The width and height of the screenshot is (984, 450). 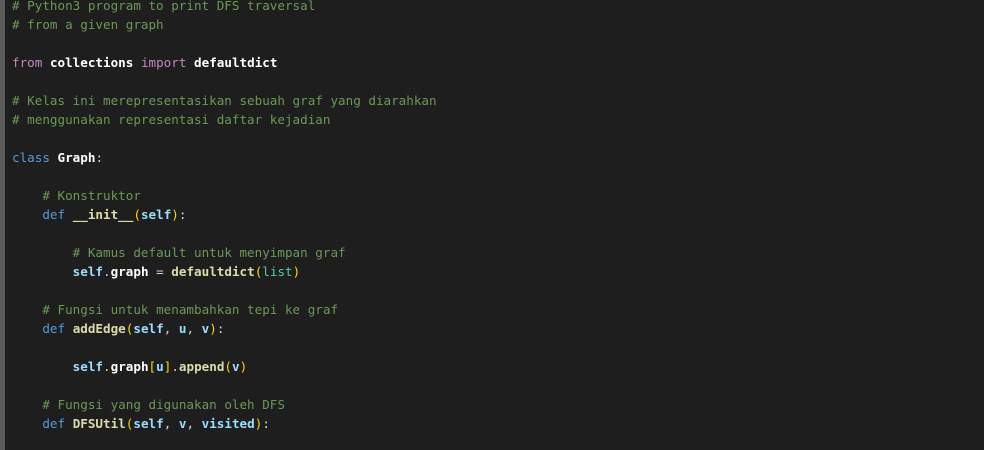 What do you see at coordinates (103, 214) in the screenshot?
I see `code-token-fn: __init__` at bounding box center [103, 214].